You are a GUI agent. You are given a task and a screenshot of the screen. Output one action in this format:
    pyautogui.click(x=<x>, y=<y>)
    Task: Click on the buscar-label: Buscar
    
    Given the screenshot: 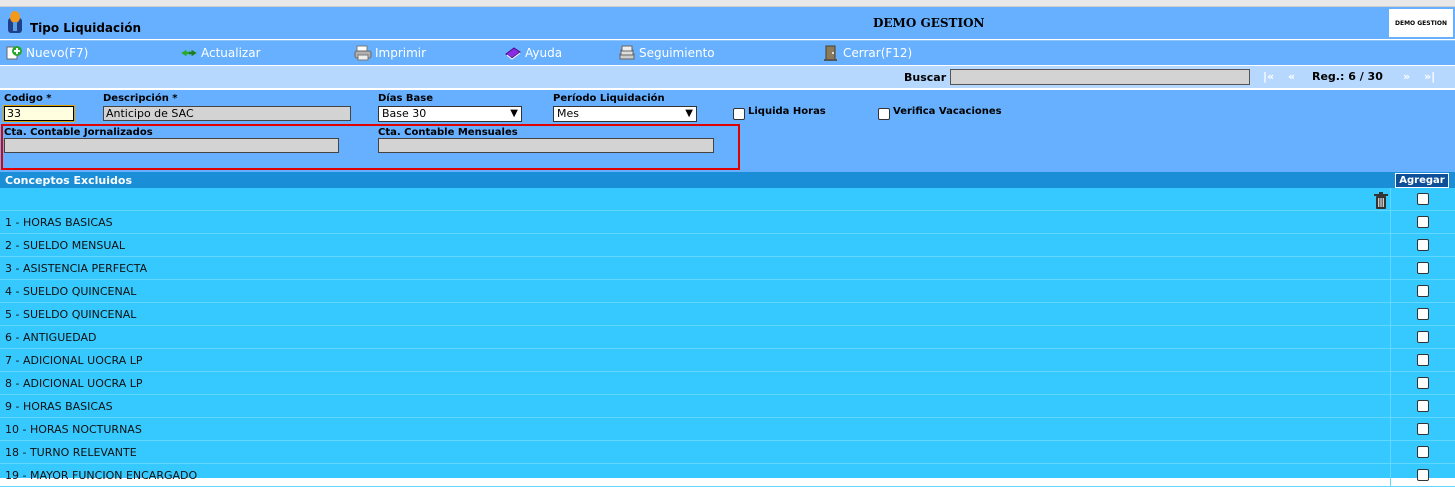 What is the action you would take?
    pyautogui.click(x=925, y=77)
    